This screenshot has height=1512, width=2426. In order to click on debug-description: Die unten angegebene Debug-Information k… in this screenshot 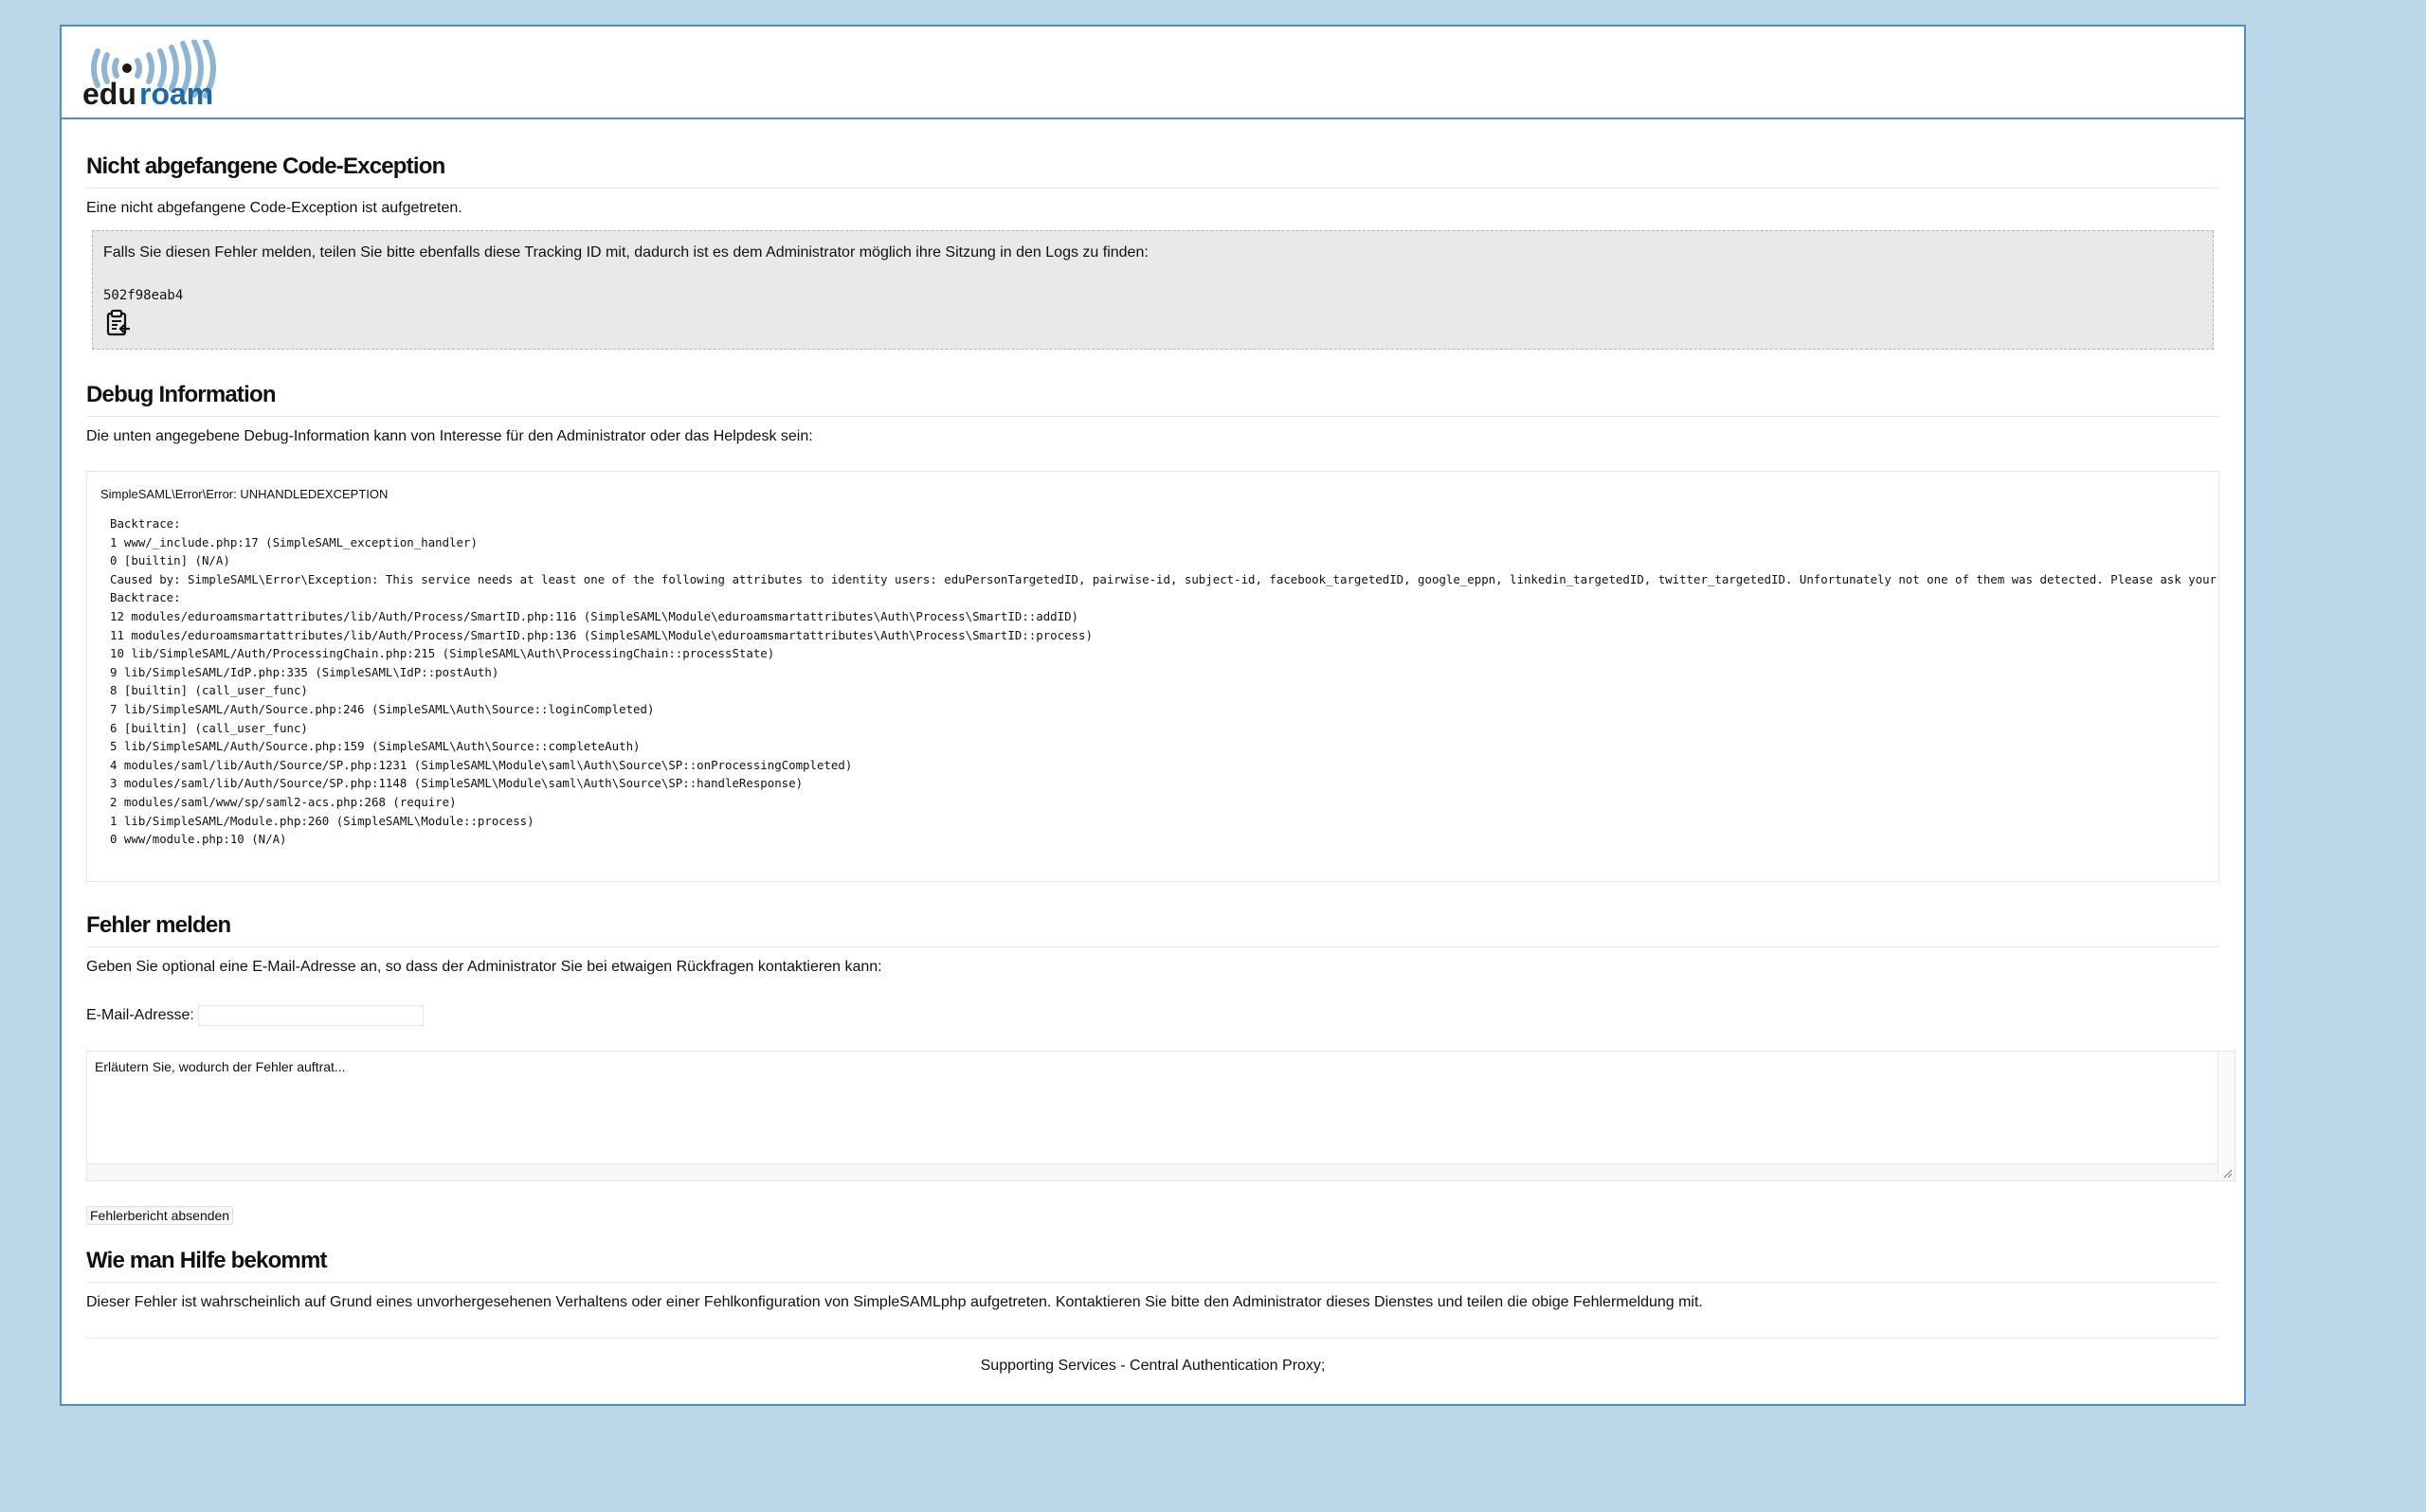, I will do `click(449, 436)`.